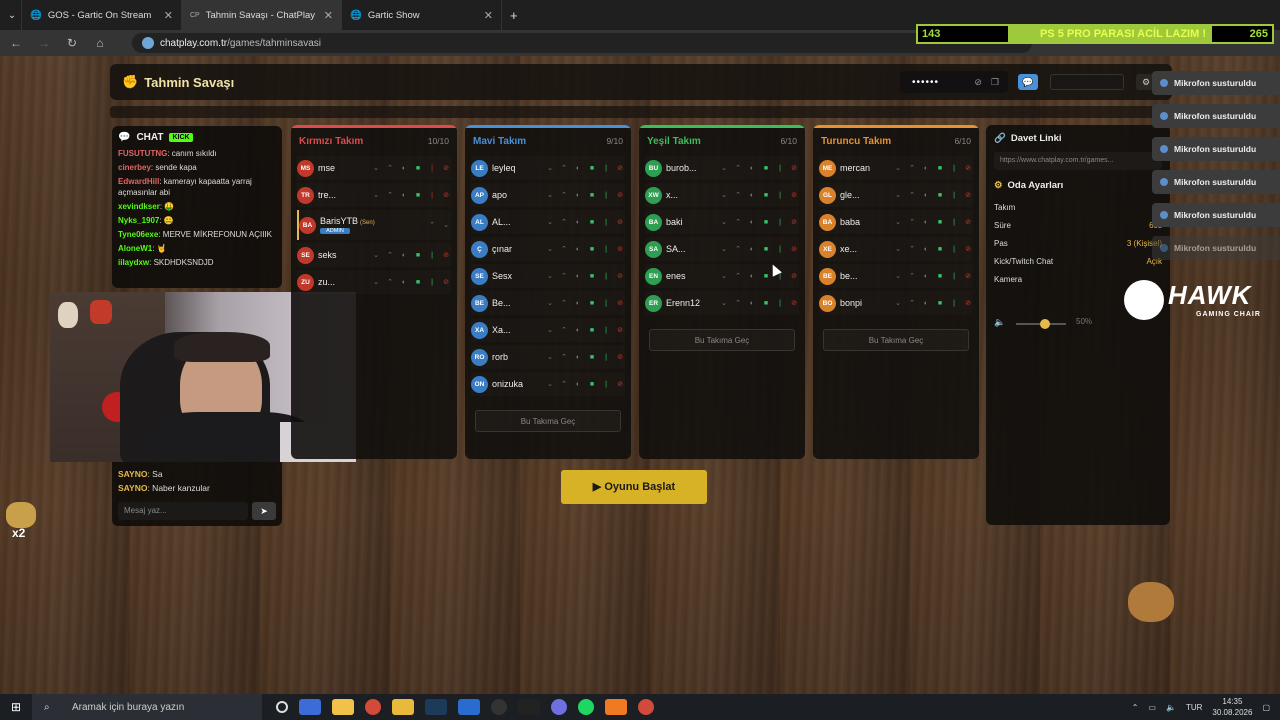 Image resolution: width=1280 pixels, height=720 pixels. I want to click on copy-icon: ❐, so click(995, 82).